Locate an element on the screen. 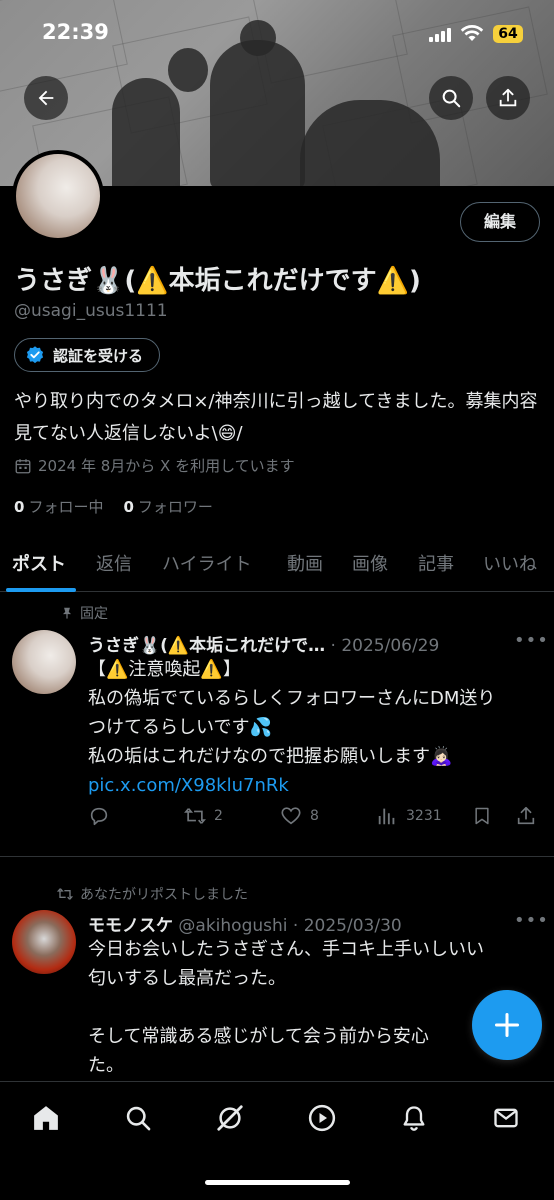  calendar-icon is located at coordinates (23, 465).